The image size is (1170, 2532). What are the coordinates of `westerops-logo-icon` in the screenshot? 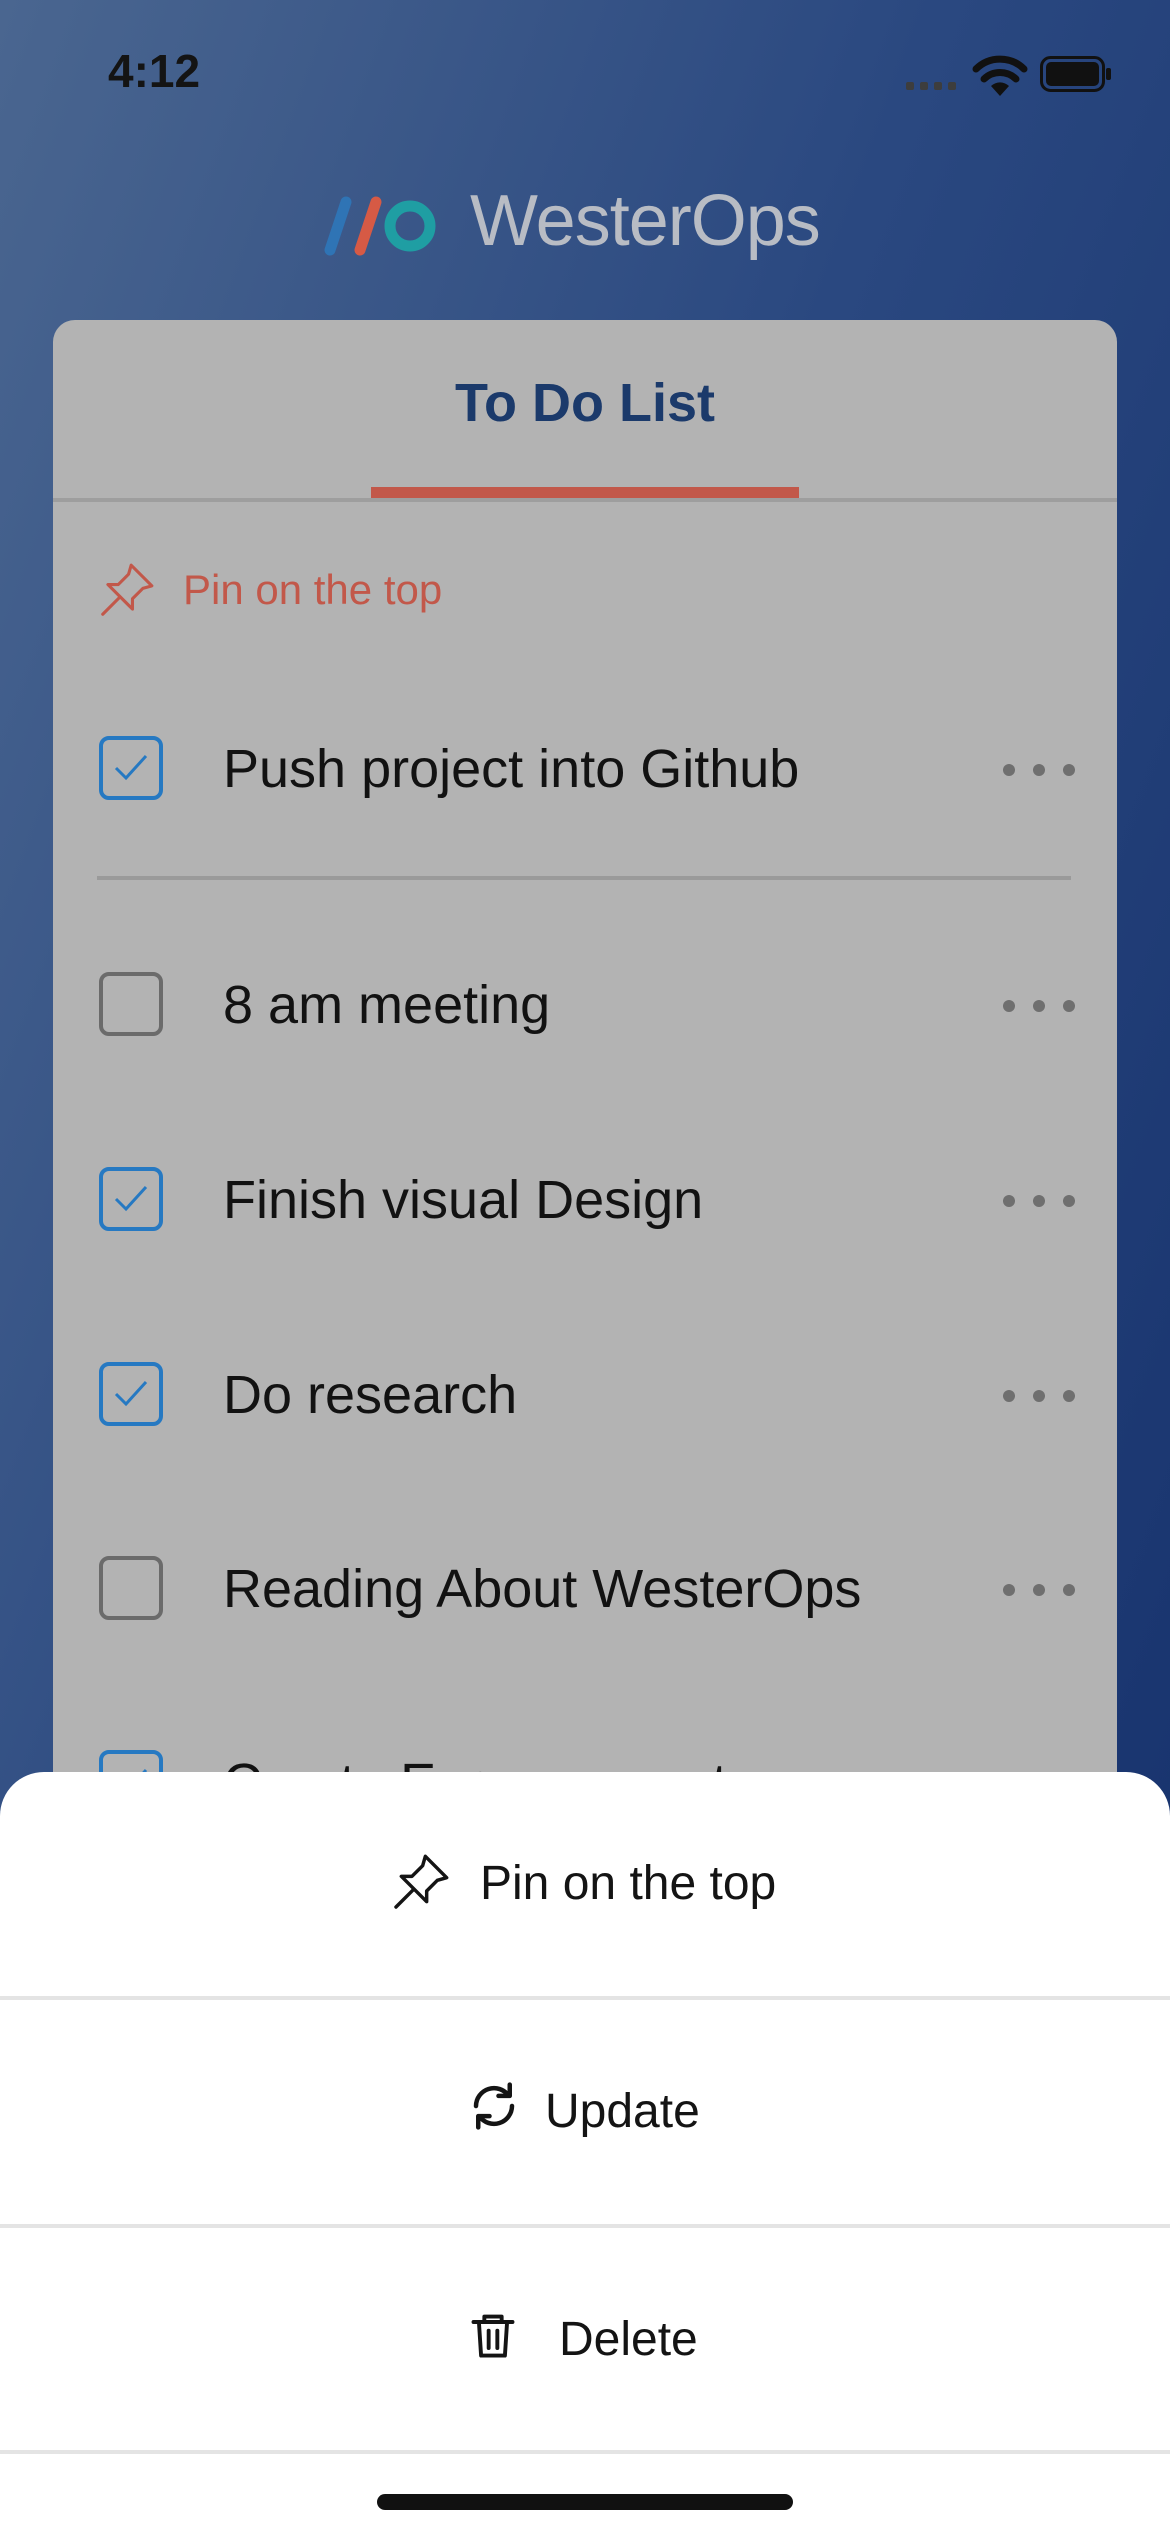 It's located at (380, 226).